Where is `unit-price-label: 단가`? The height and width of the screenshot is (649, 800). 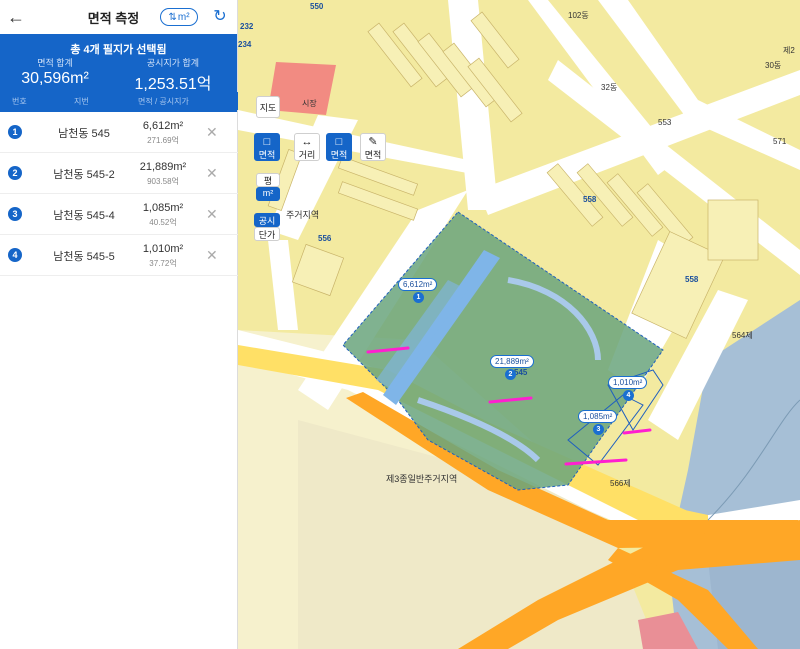
unit-price-label: 단가 is located at coordinates (267, 235).